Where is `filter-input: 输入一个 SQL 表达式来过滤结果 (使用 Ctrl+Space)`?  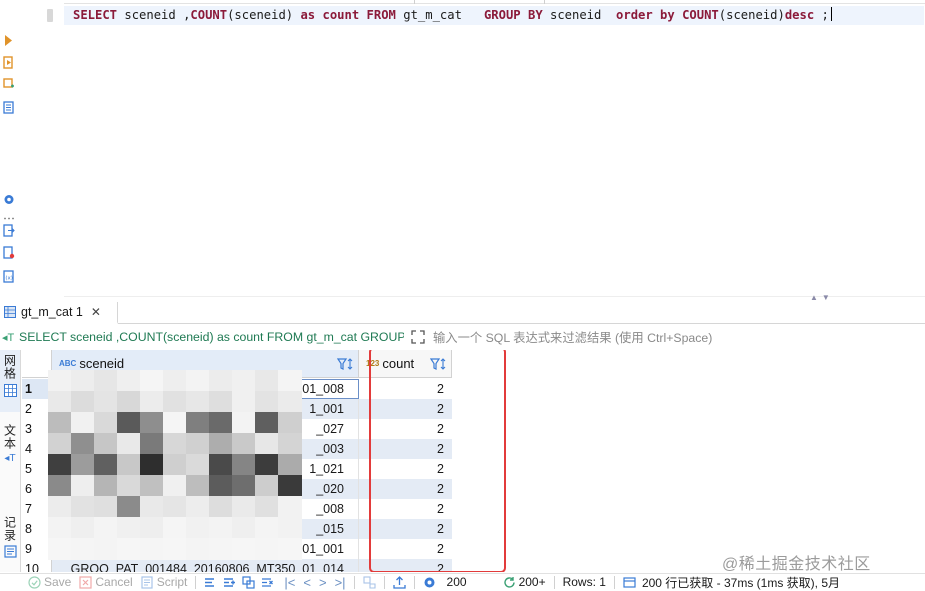
filter-input: 输入一个 SQL 表达式来过滤结果 (使用 Ctrl+Space) is located at coordinates (572, 337).